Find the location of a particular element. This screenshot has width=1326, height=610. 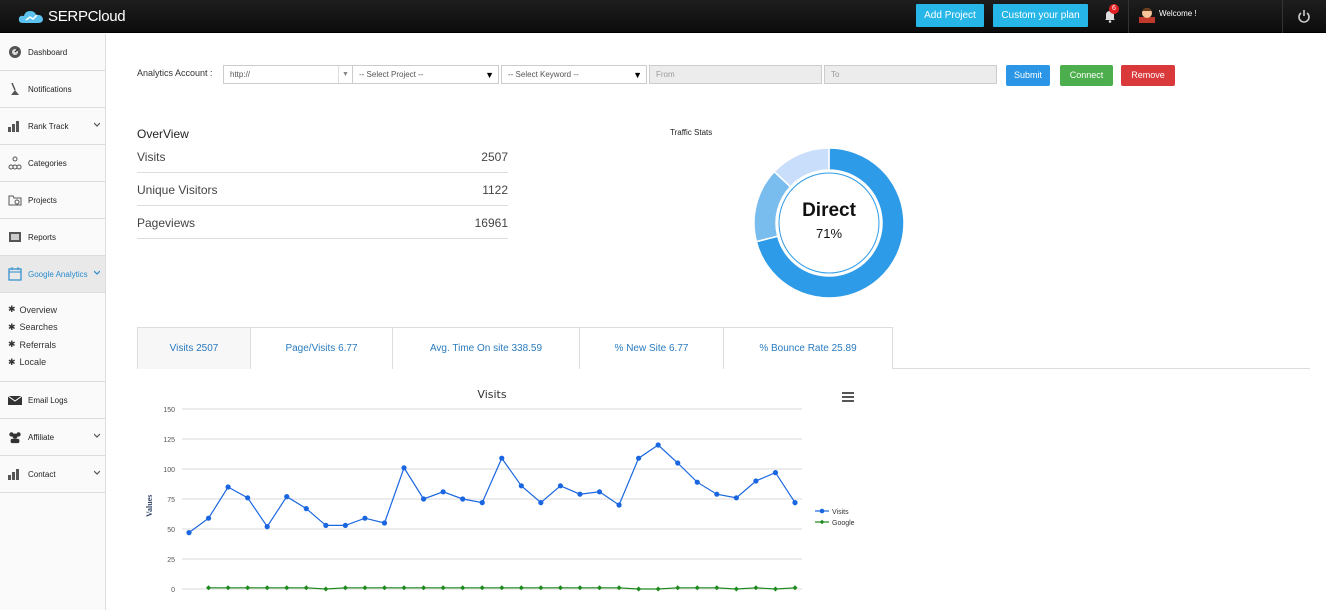

analytics-account-select: http:// ▼ is located at coordinates (288, 74).